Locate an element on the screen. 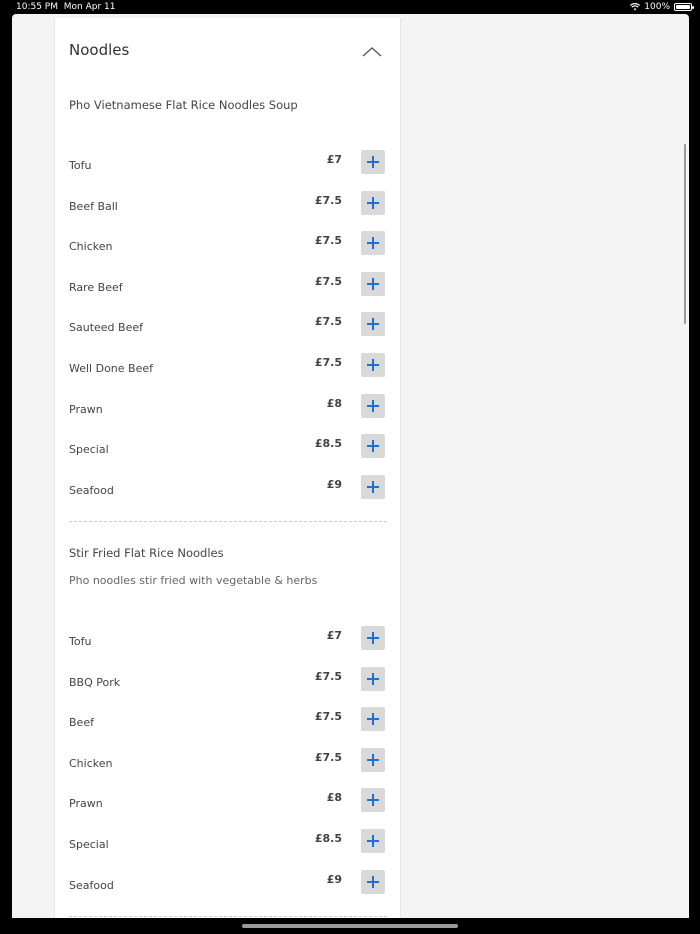 This screenshot has height=934, width=700. section-title: Noodles is located at coordinates (99, 50).